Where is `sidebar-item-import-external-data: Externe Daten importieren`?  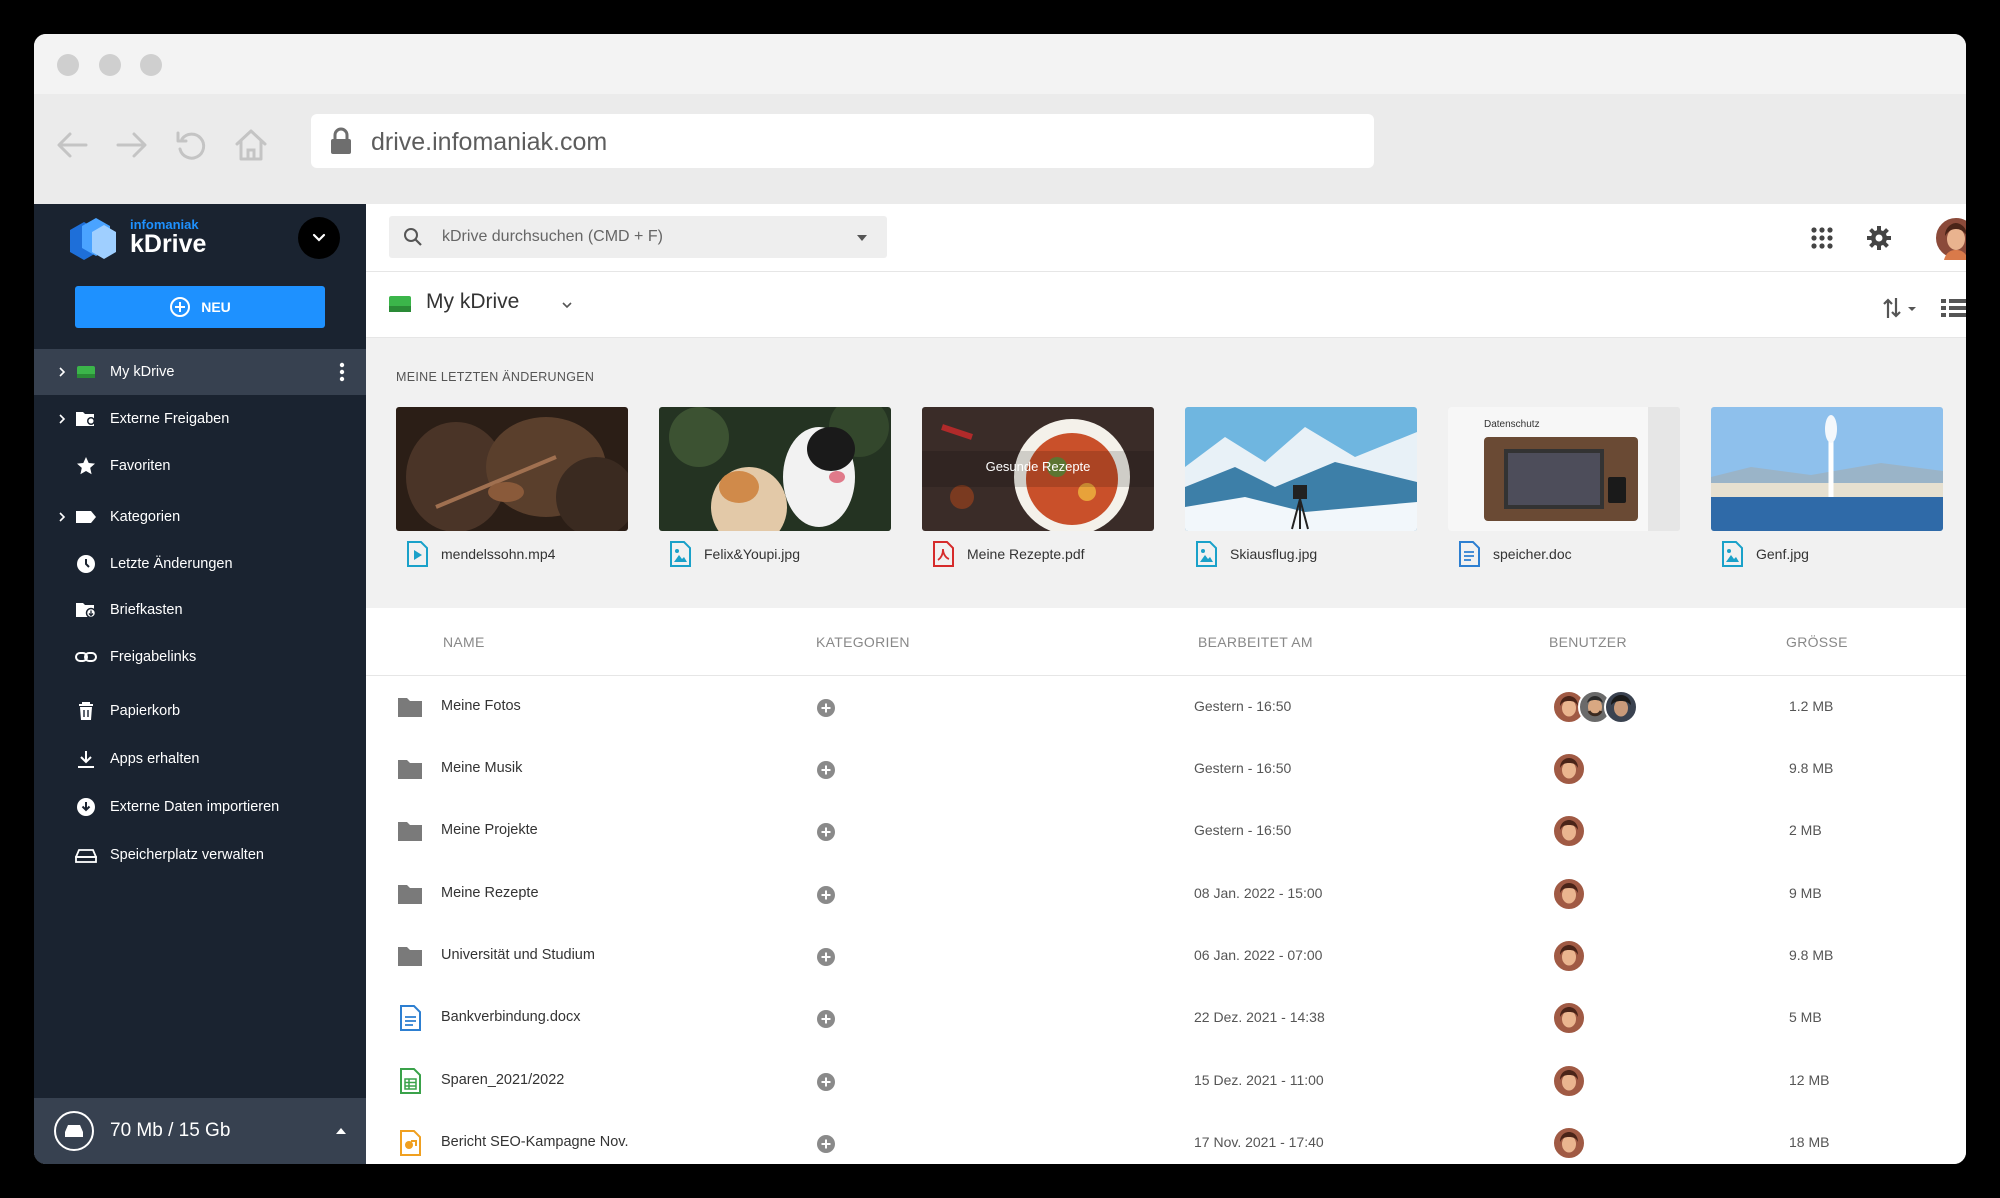 sidebar-item-import-external-data: Externe Daten importieren is located at coordinates (200, 807).